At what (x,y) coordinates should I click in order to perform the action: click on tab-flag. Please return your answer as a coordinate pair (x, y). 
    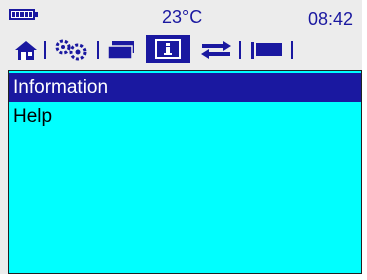
    Looking at the image, I should click on (267, 50).